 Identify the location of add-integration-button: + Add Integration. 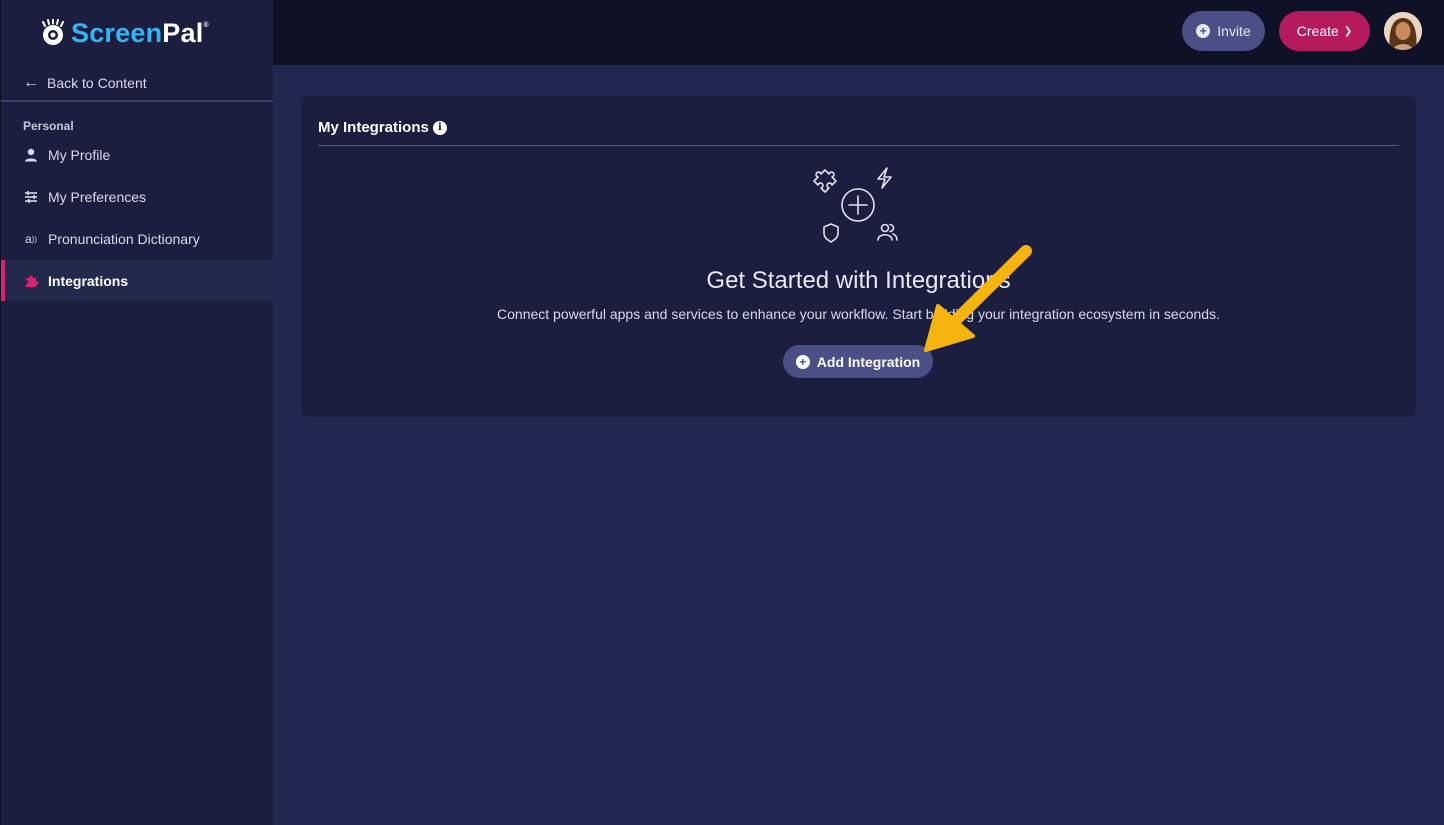
(858, 361).